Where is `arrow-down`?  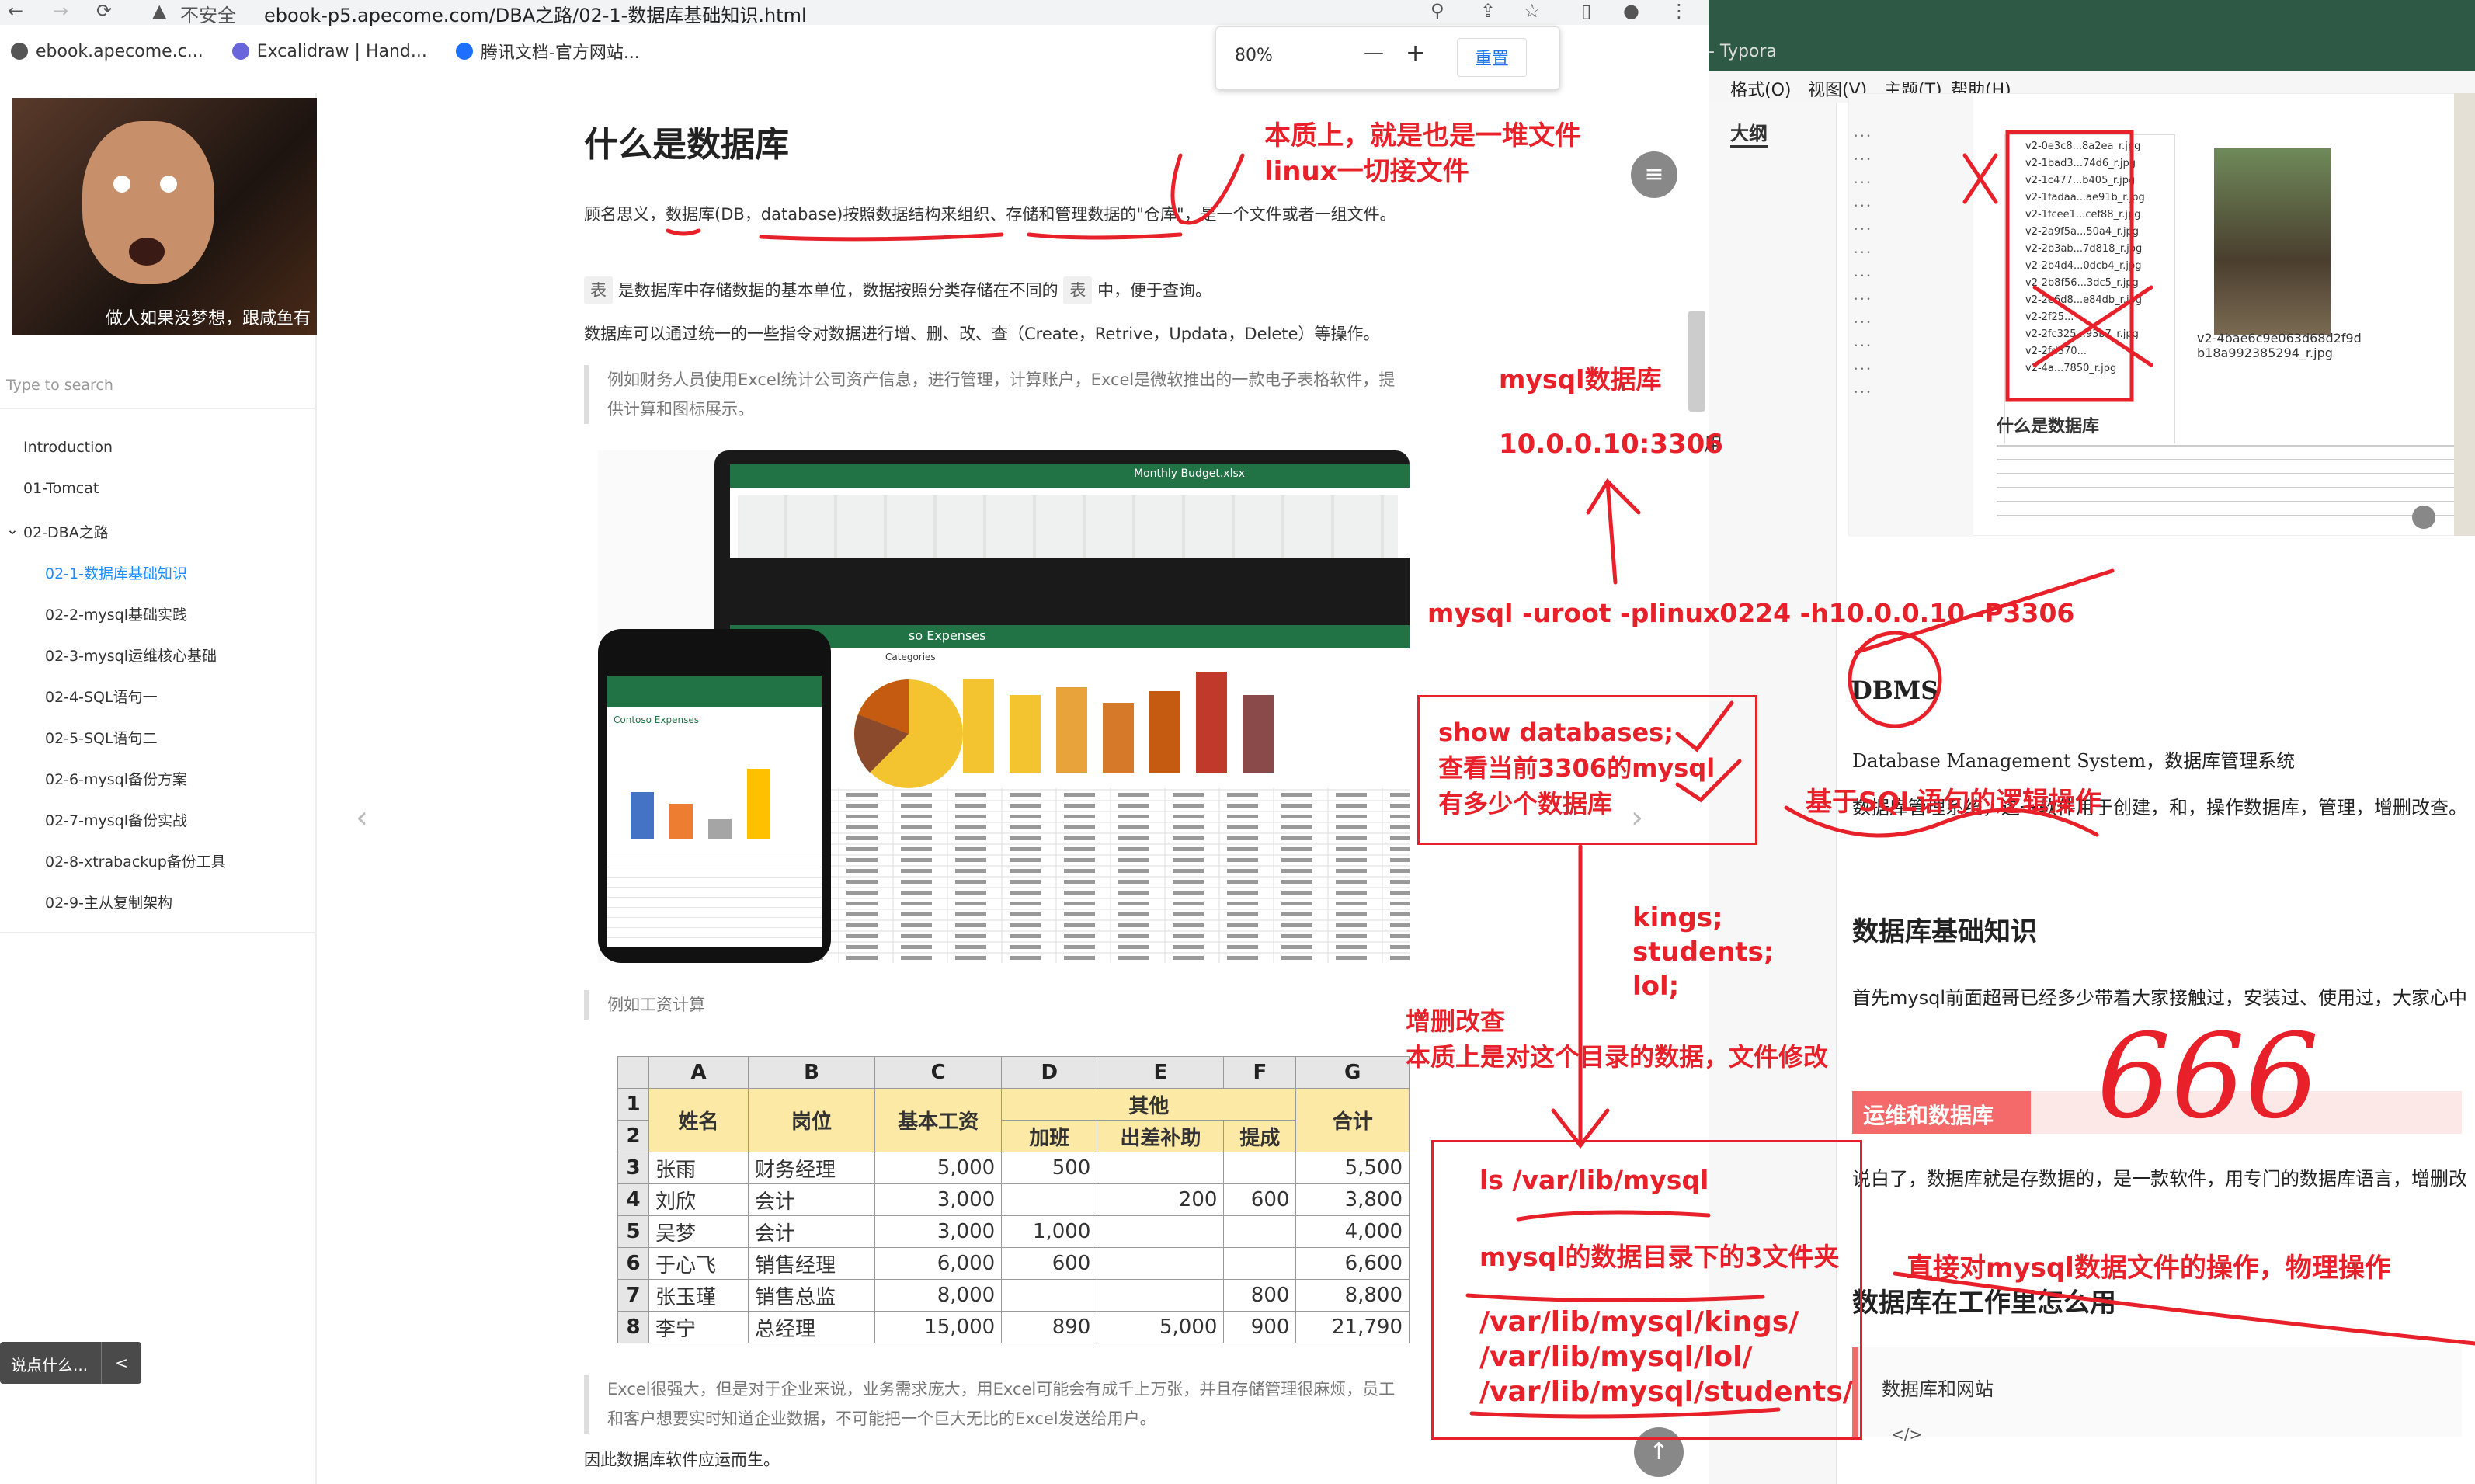
arrow-down is located at coordinates (1581, 996).